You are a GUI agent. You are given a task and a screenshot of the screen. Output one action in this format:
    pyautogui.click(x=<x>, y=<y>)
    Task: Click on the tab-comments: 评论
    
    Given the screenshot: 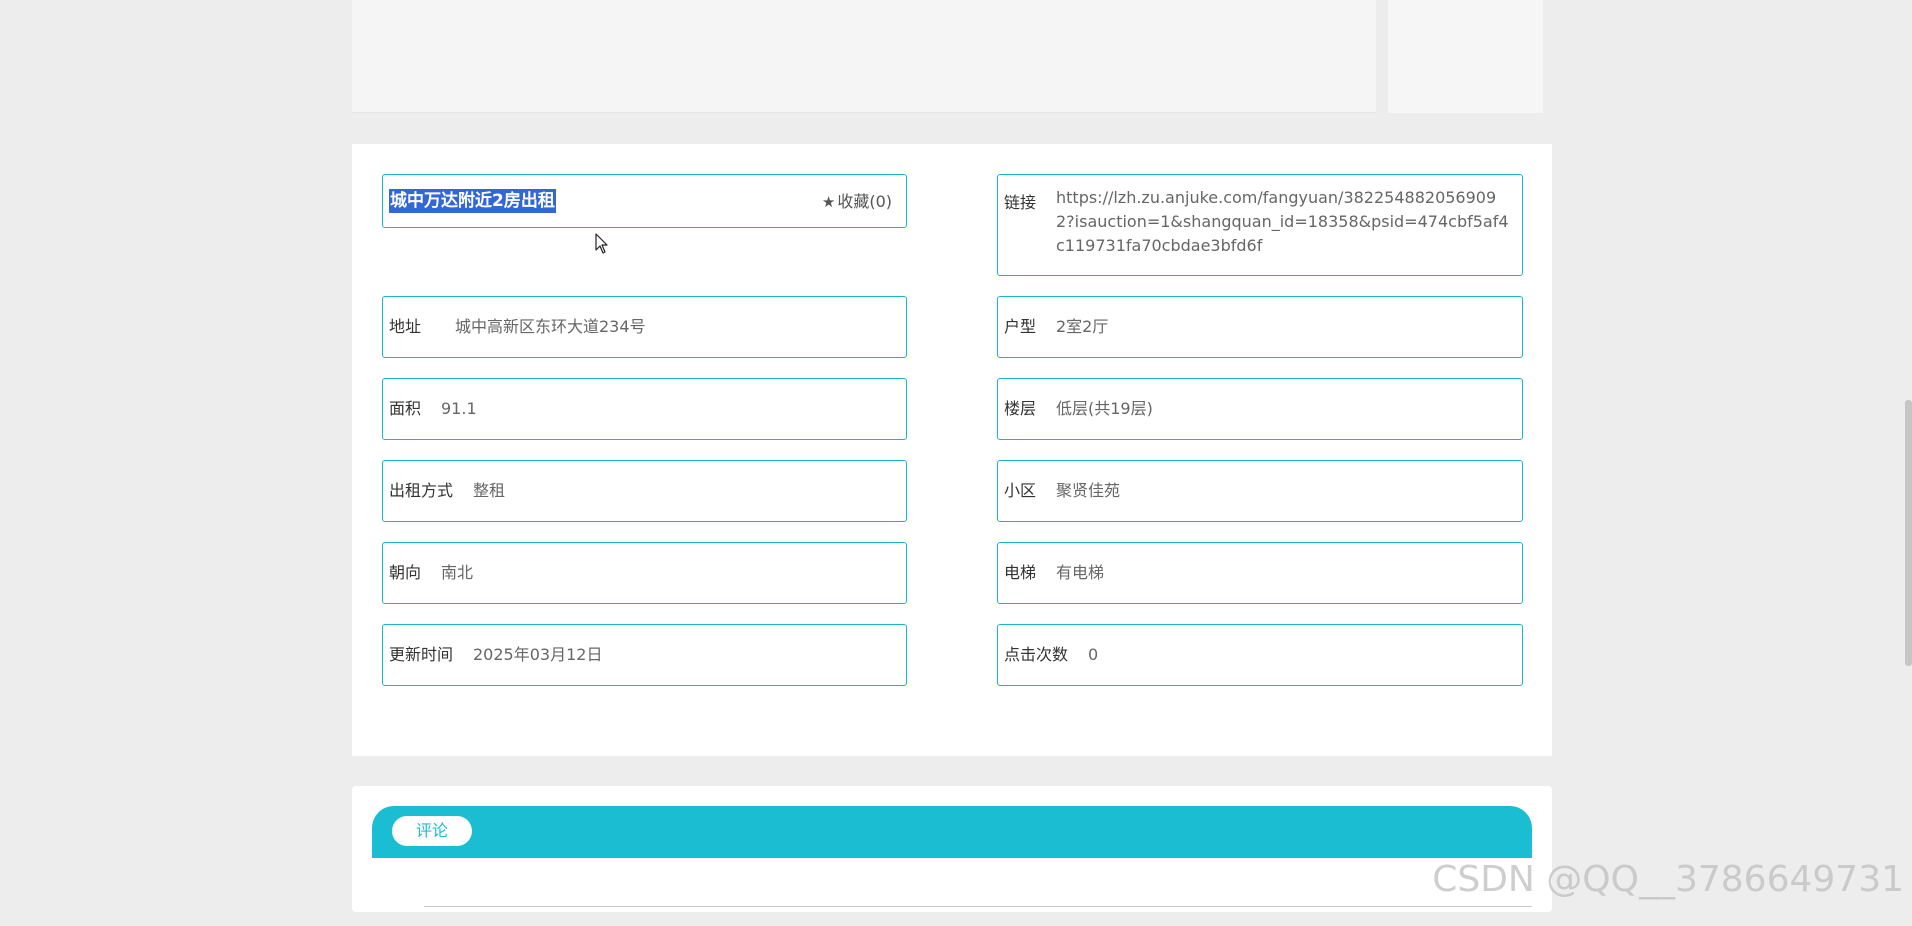 What is the action you would take?
    pyautogui.click(x=432, y=831)
    